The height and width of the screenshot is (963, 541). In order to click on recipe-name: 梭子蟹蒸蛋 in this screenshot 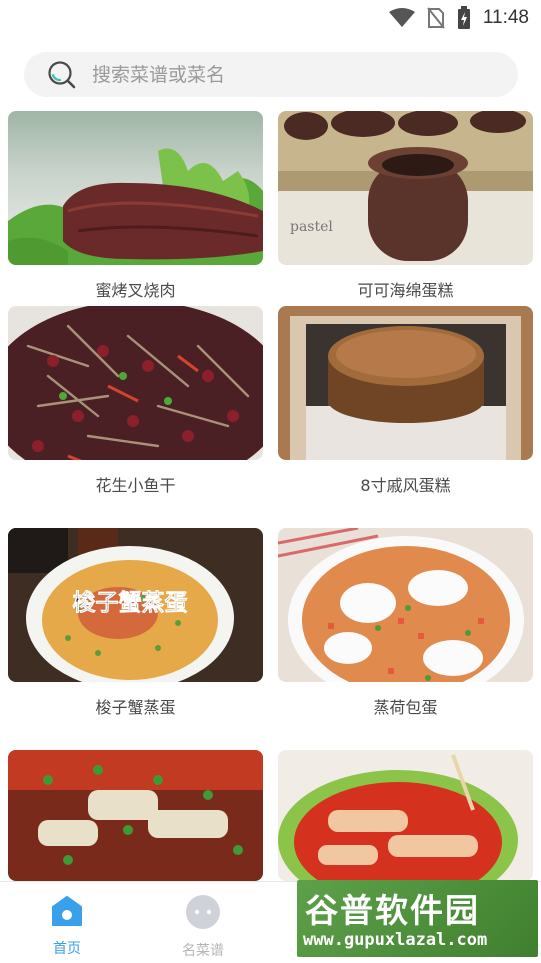, I will do `click(135, 707)`.